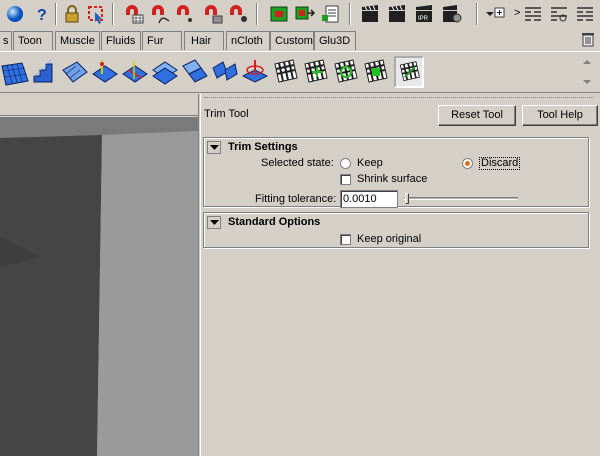 The image size is (600, 456). What do you see at coordinates (77, 40) in the screenshot?
I see `tab-muscle: Muscle` at bounding box center [77, 40].